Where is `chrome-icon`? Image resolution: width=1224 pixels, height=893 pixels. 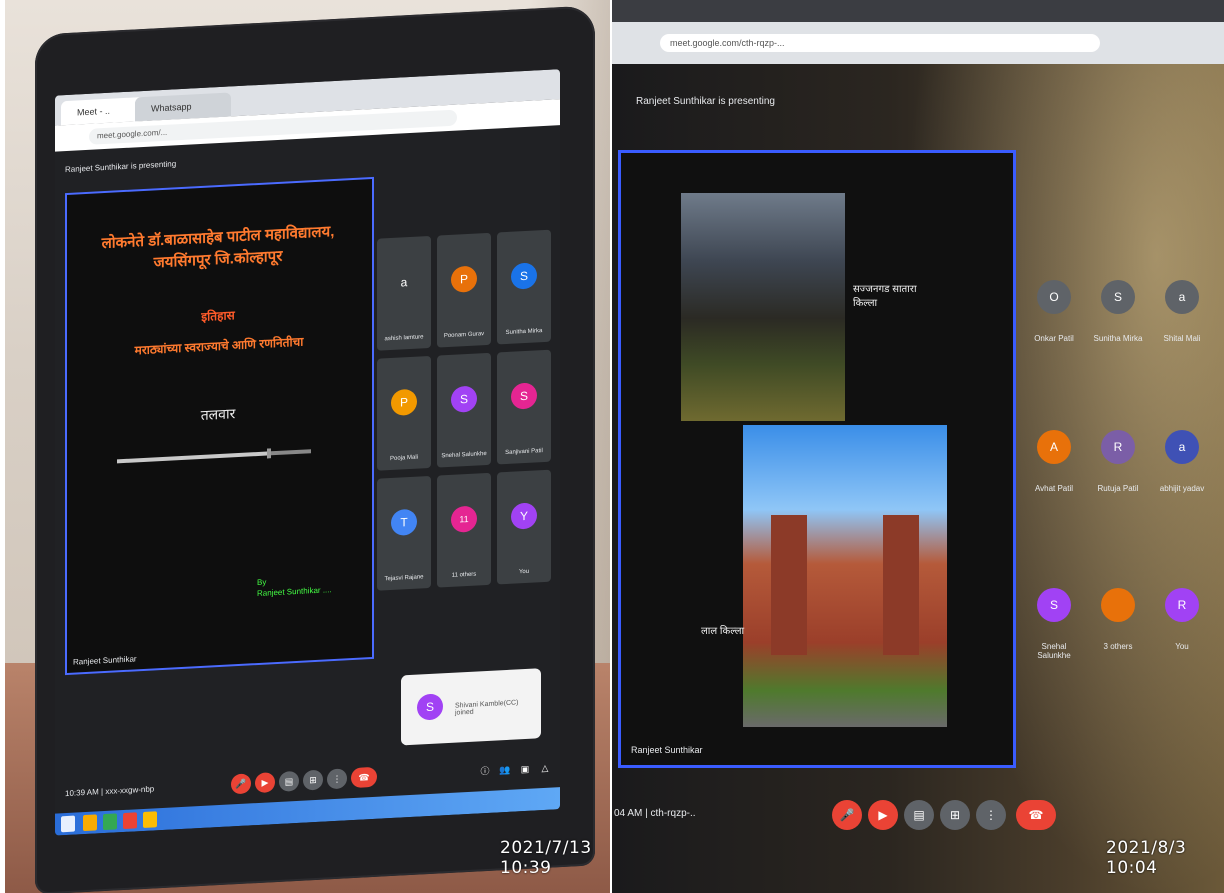 chrome-icon is located at coordinates (130, 821).